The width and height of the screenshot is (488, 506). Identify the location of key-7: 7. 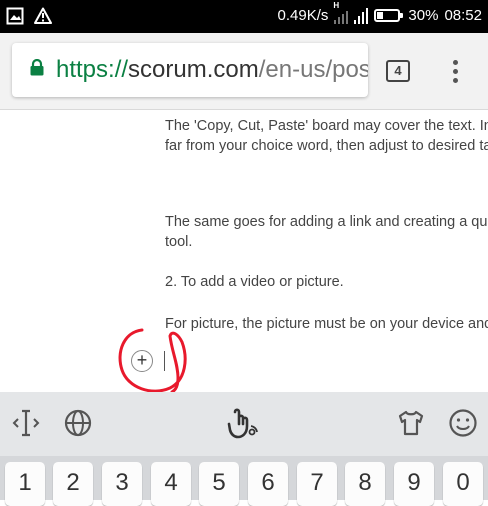
(317, 484).